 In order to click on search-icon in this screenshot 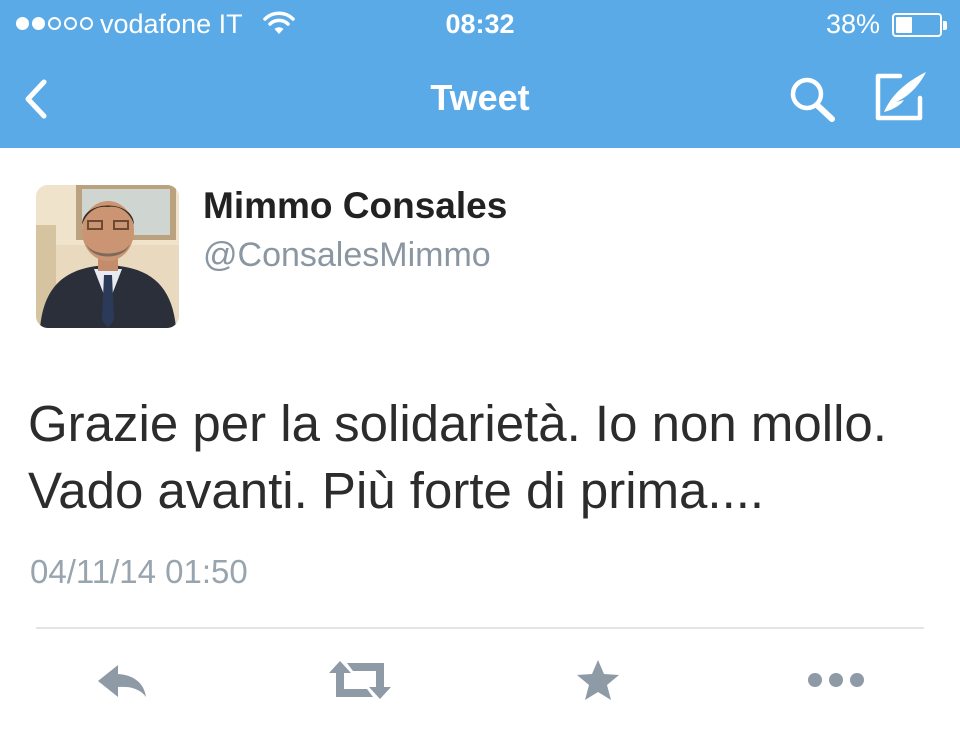, I will do `click(813, 99)`.